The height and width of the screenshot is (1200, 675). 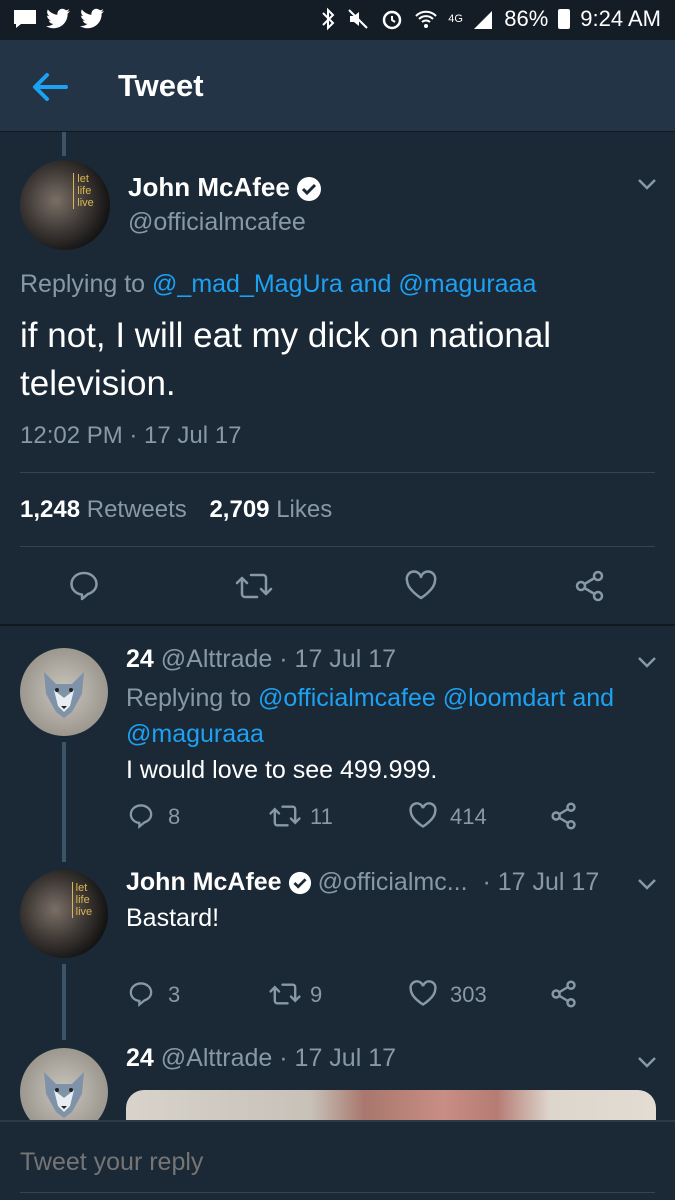 What do you see at coordinates (50, 87) in the screenshot?
I see `back-arrow-icon` at bounding box center [50, 87].